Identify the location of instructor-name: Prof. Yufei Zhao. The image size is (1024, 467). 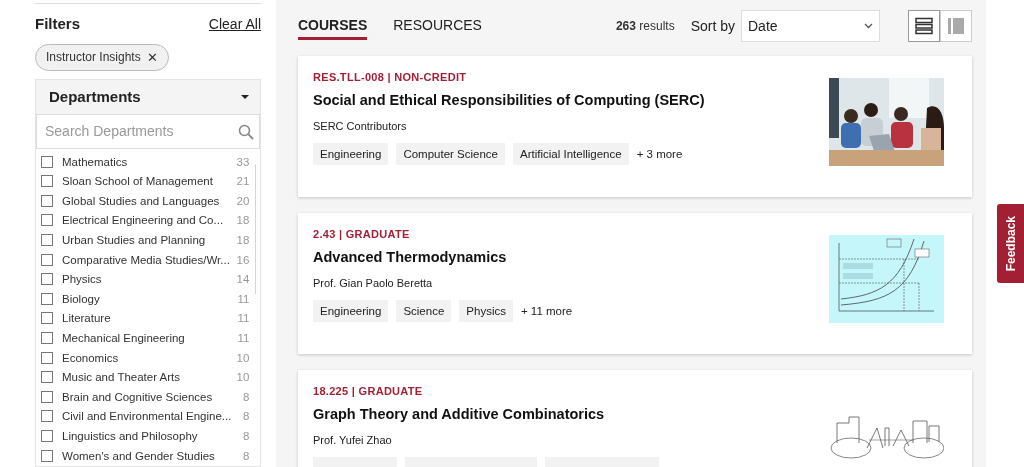
(352, 440).